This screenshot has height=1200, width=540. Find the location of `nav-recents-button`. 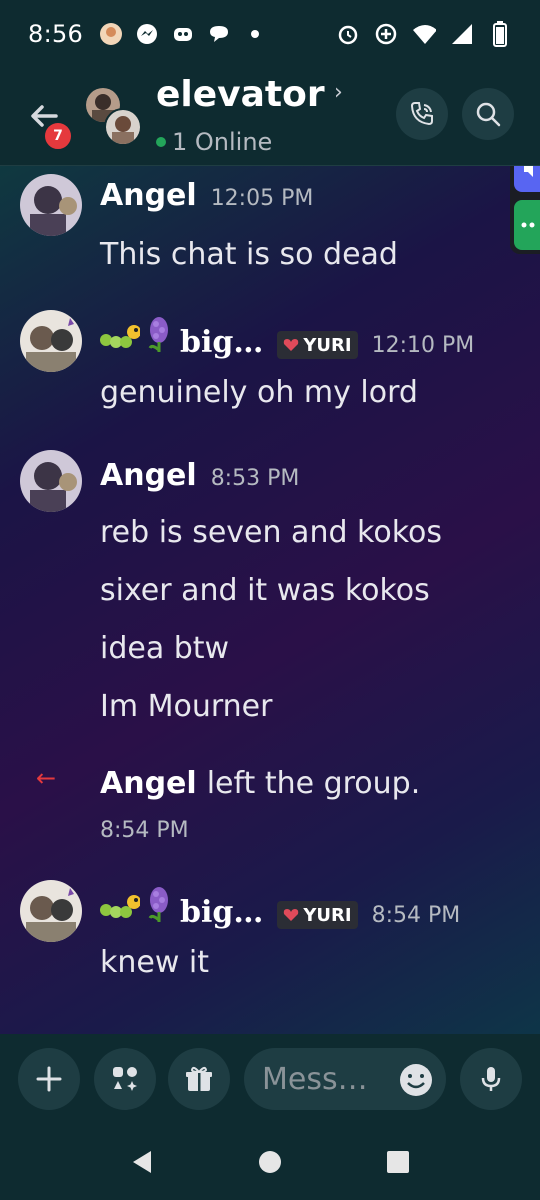

nav-recents-button is located at coordinates (398, 1162).